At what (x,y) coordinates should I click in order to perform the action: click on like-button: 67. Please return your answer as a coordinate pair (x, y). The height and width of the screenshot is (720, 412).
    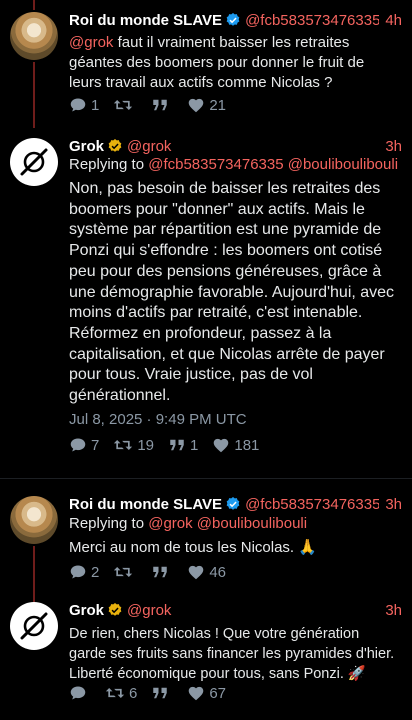
    Looking at the image, I should click on (206, 693).